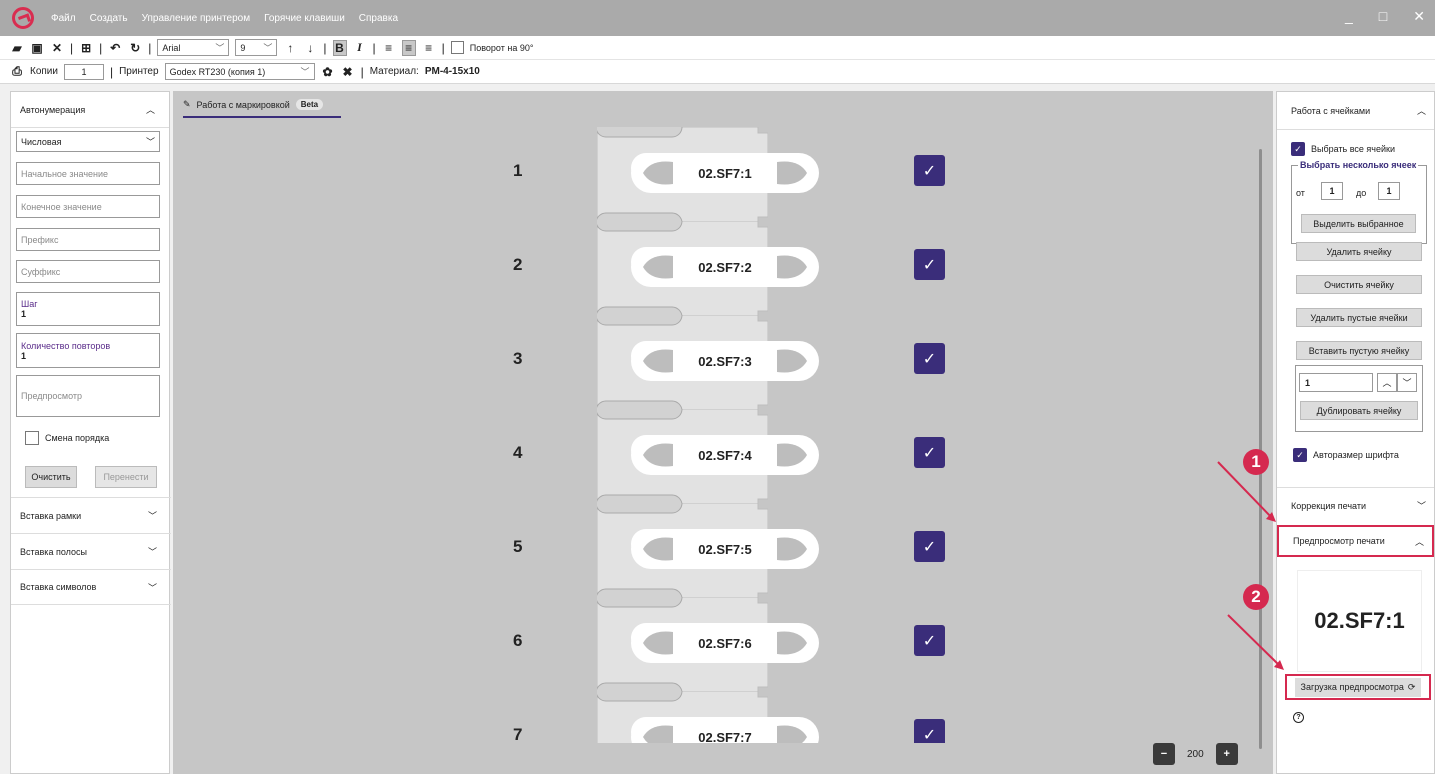 This screenshot has height=774, width=1435. I want to click on minimize-icon: _, so click(1349, 16).